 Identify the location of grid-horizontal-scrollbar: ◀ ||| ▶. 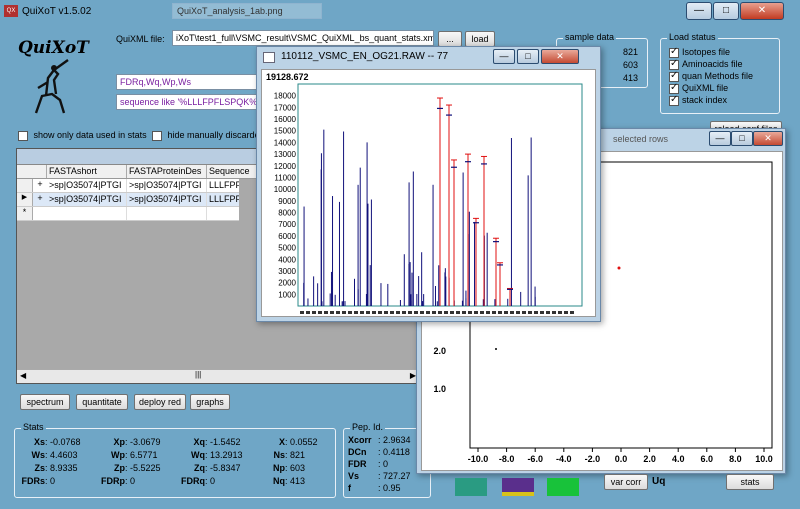
(218, 376).